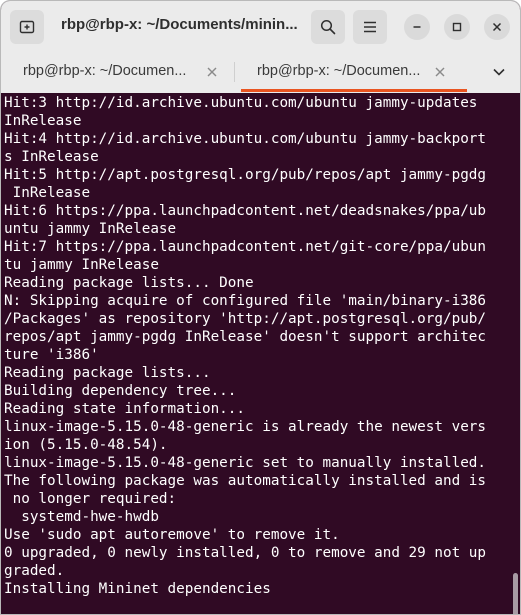 The width and height of the screenshot is (521, 615). I want to click on maximize-button, so click(457, 27).